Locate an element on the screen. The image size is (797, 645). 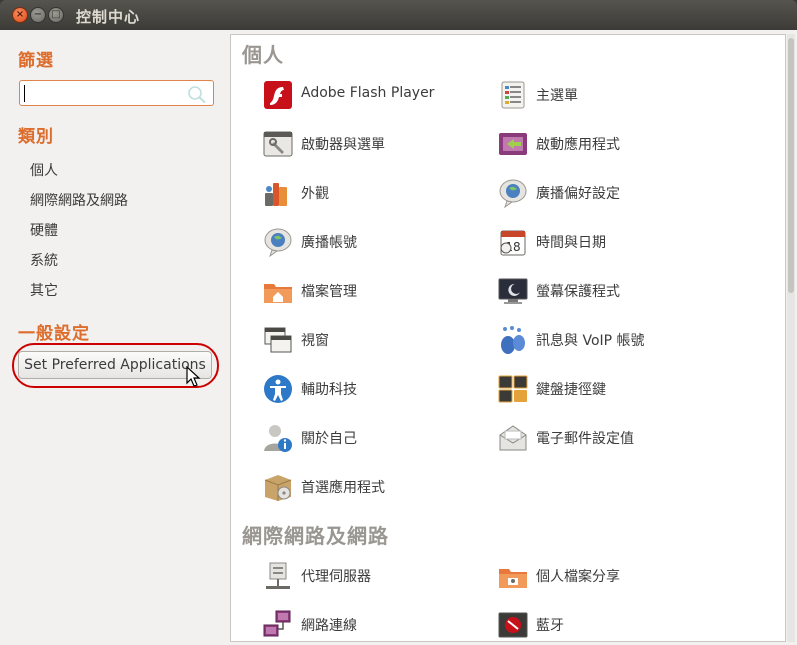
file-sharing-icon is located at coordinates (513, 578).